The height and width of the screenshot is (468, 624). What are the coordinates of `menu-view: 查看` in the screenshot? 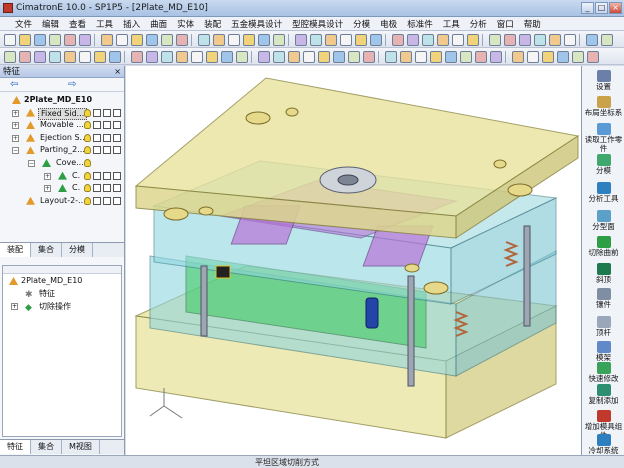 It's located at (77, 24).